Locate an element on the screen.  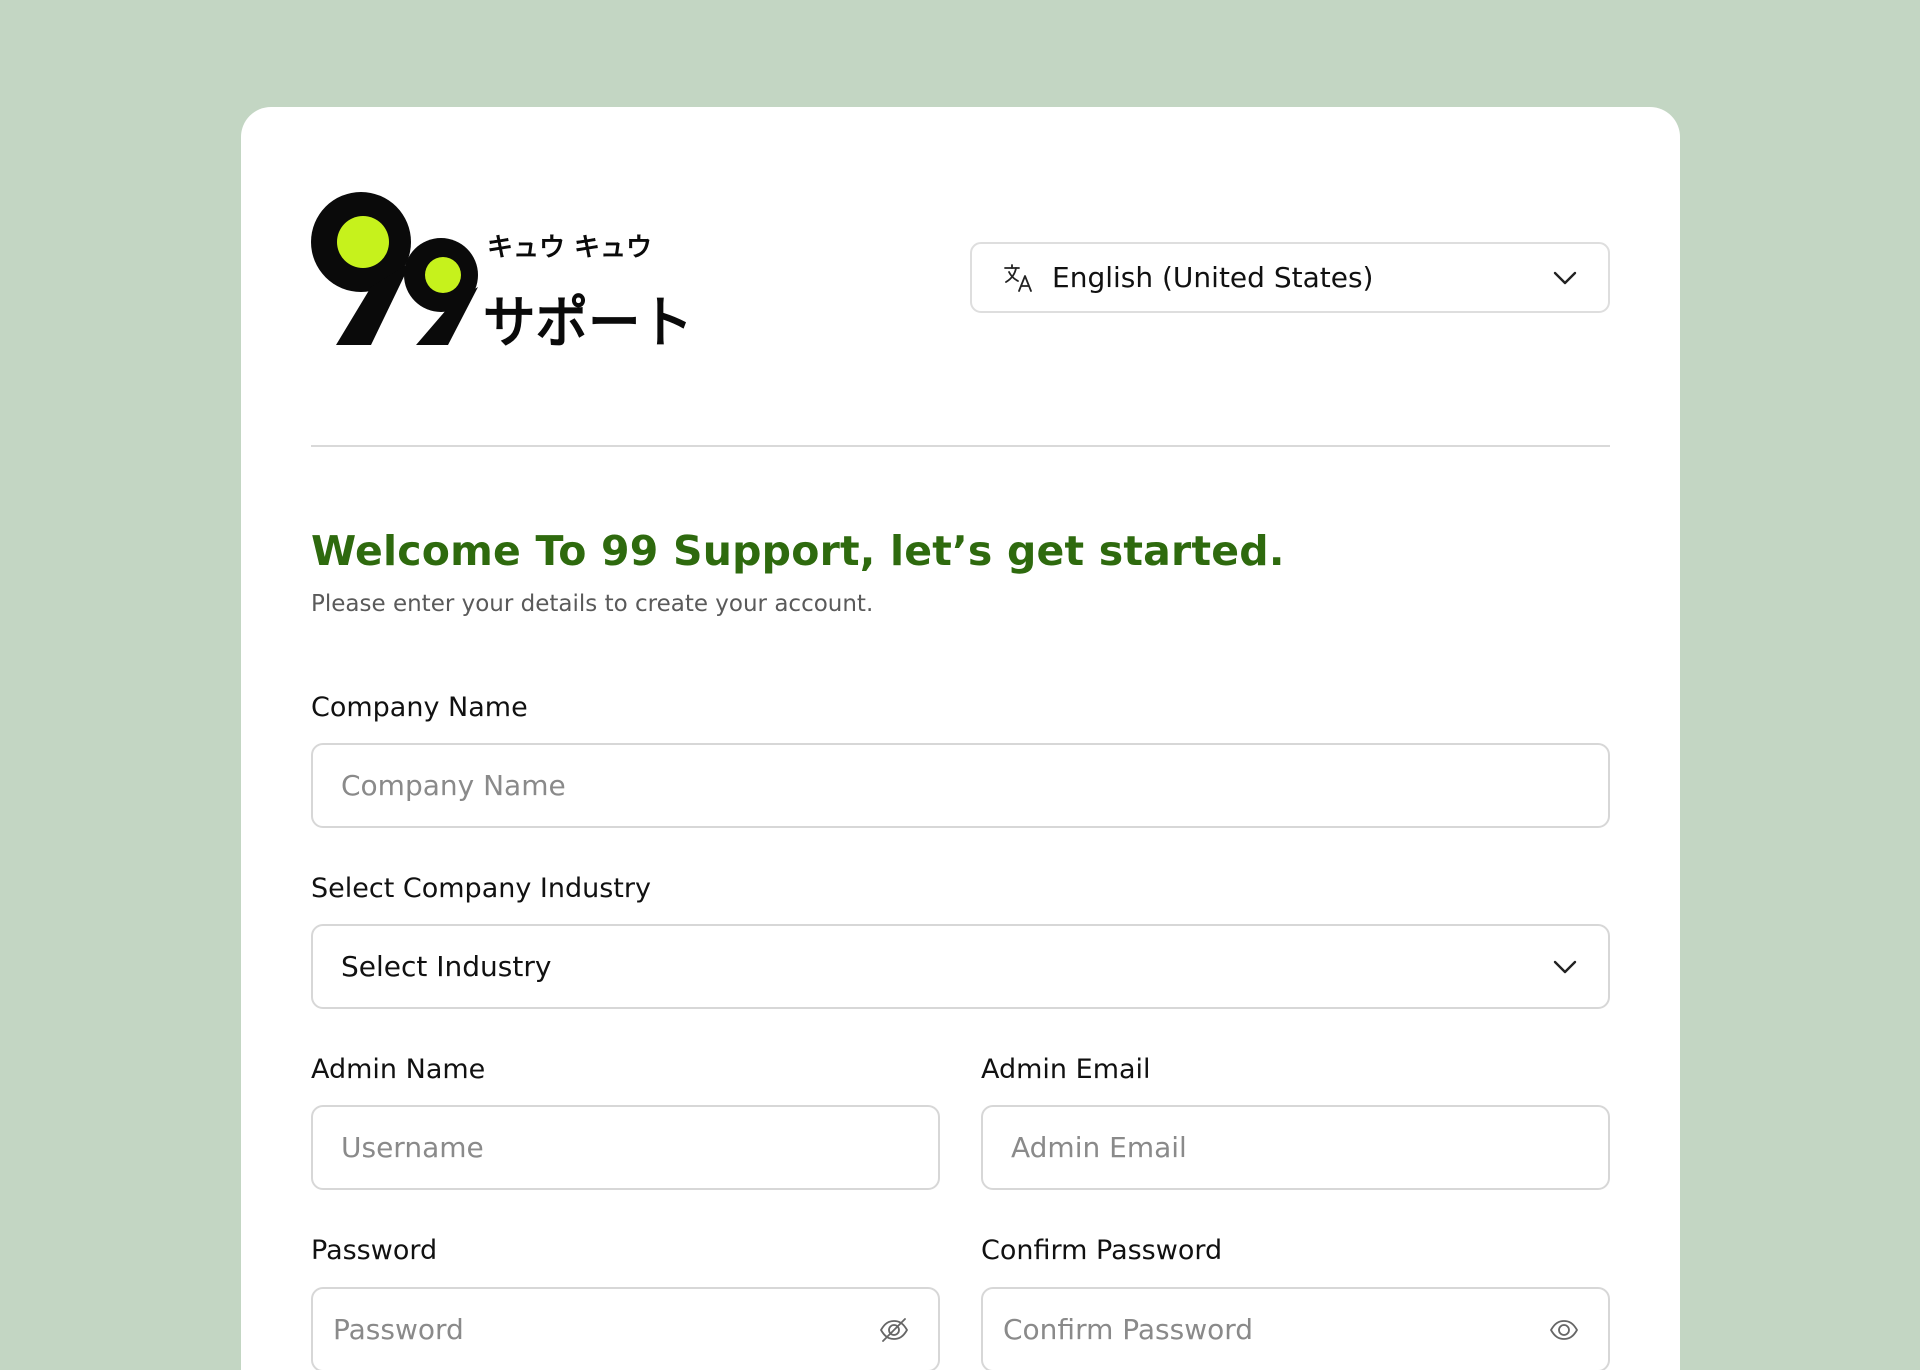
company-name-input is located at coordinates (960, 785).